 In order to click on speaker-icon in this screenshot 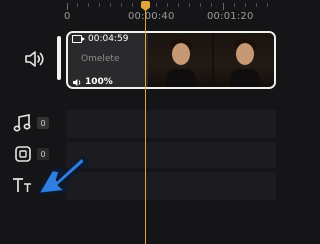, I will do `click(35, 59)`.